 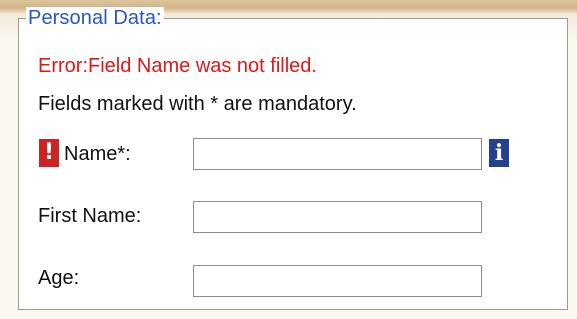 What do you see at coordinates (59, 278) in the screenshot?
I see `age-label: Age:` at bounding box center [59, 278].